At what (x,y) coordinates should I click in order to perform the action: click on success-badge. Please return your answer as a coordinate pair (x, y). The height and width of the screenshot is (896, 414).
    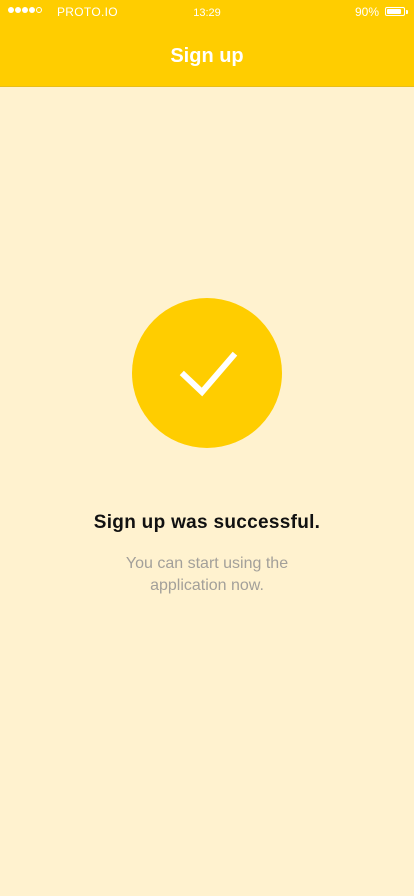
    Looking at the image, I should click on (207, 373).